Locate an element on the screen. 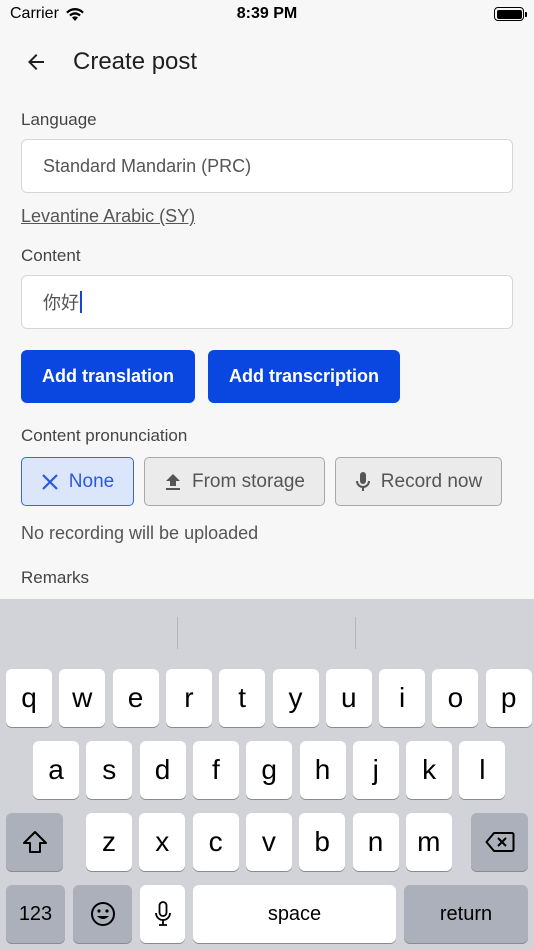 Image resolution: width=534 pixels, height=950 pixels. content-field: 你好 is located at coordinates (267, 302).